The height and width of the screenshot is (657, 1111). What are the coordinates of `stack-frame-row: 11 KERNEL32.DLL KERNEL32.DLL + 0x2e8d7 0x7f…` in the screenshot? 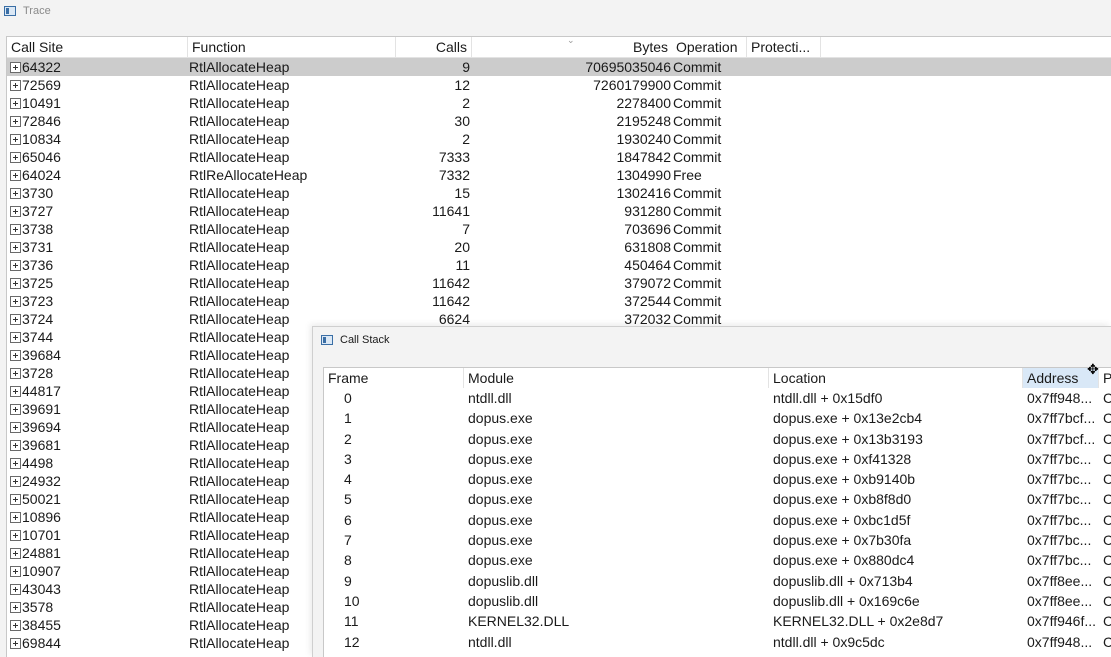 It's located at (717, 621).